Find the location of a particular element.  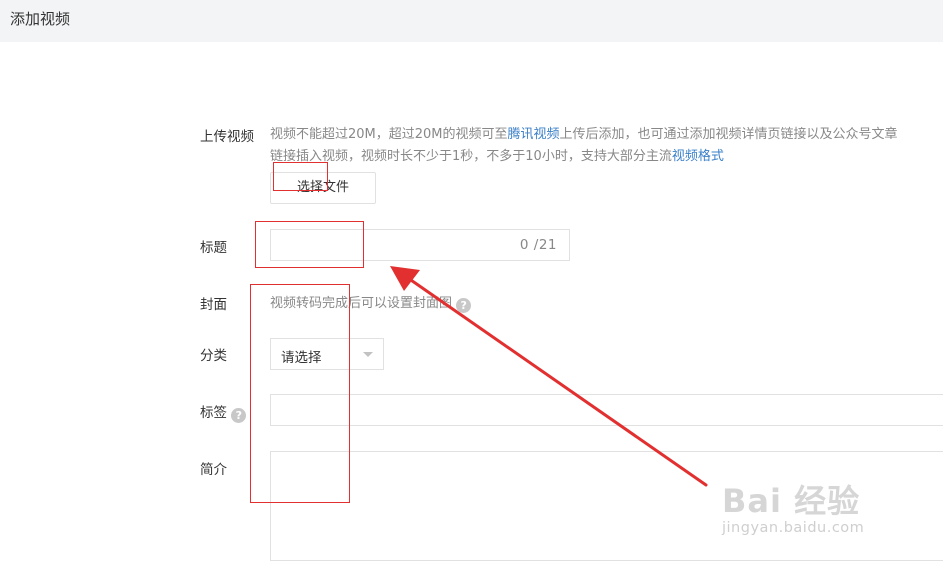

watermark-url: jingyan.baidu.com is located at coordinates (793, 528).